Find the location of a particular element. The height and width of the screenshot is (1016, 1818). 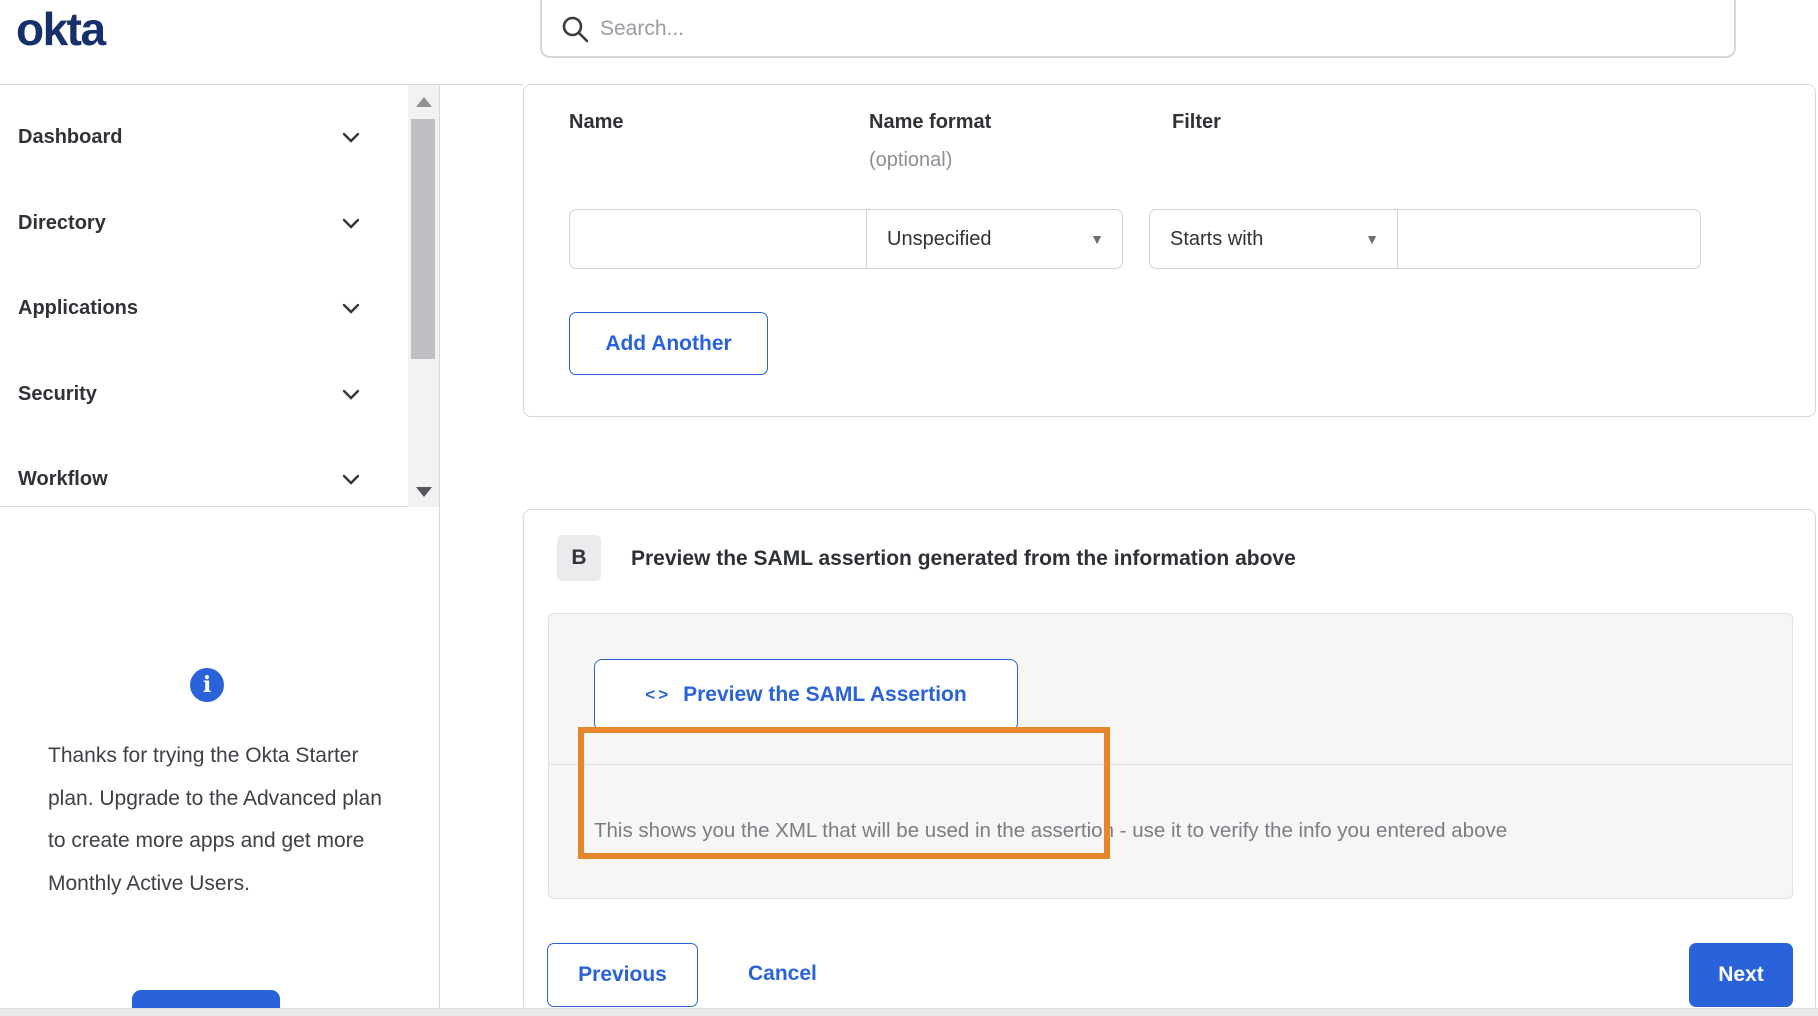

name-format-selected-value: Unspecified is located at coordinates (939, 238).